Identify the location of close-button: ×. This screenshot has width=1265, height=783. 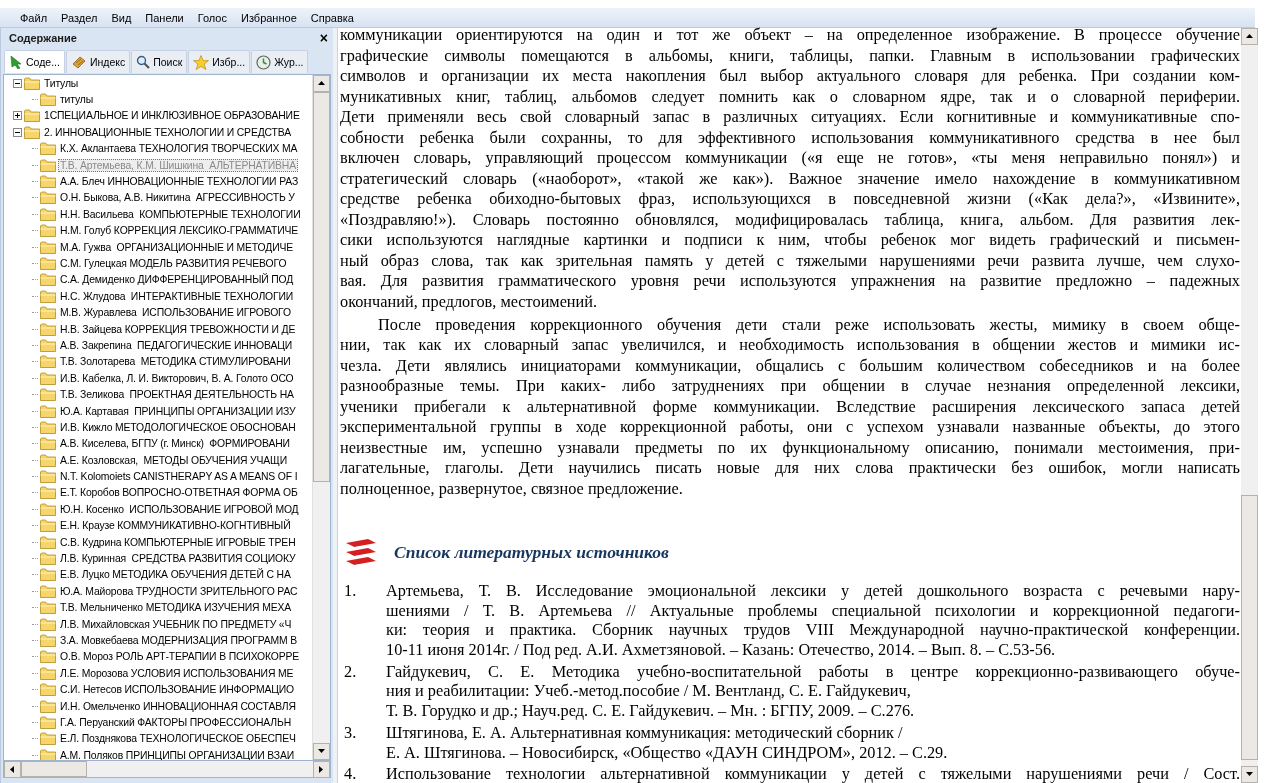
(323, 38).